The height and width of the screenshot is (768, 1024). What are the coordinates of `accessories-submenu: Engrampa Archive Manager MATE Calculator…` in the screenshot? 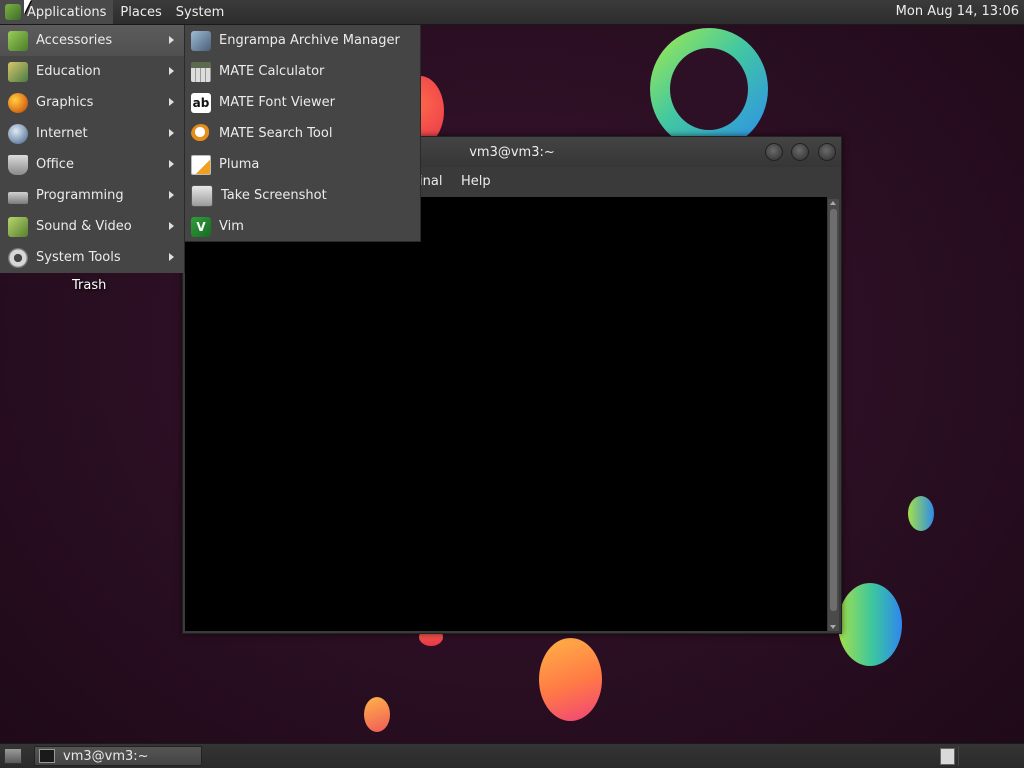 It's located at (302, 133).